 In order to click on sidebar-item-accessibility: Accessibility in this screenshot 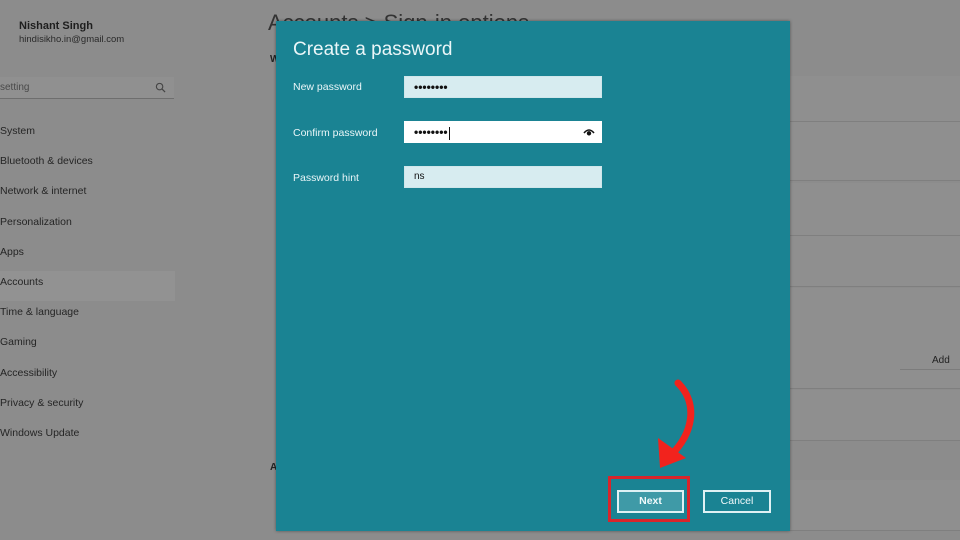, I will do `click(87, 377)`.